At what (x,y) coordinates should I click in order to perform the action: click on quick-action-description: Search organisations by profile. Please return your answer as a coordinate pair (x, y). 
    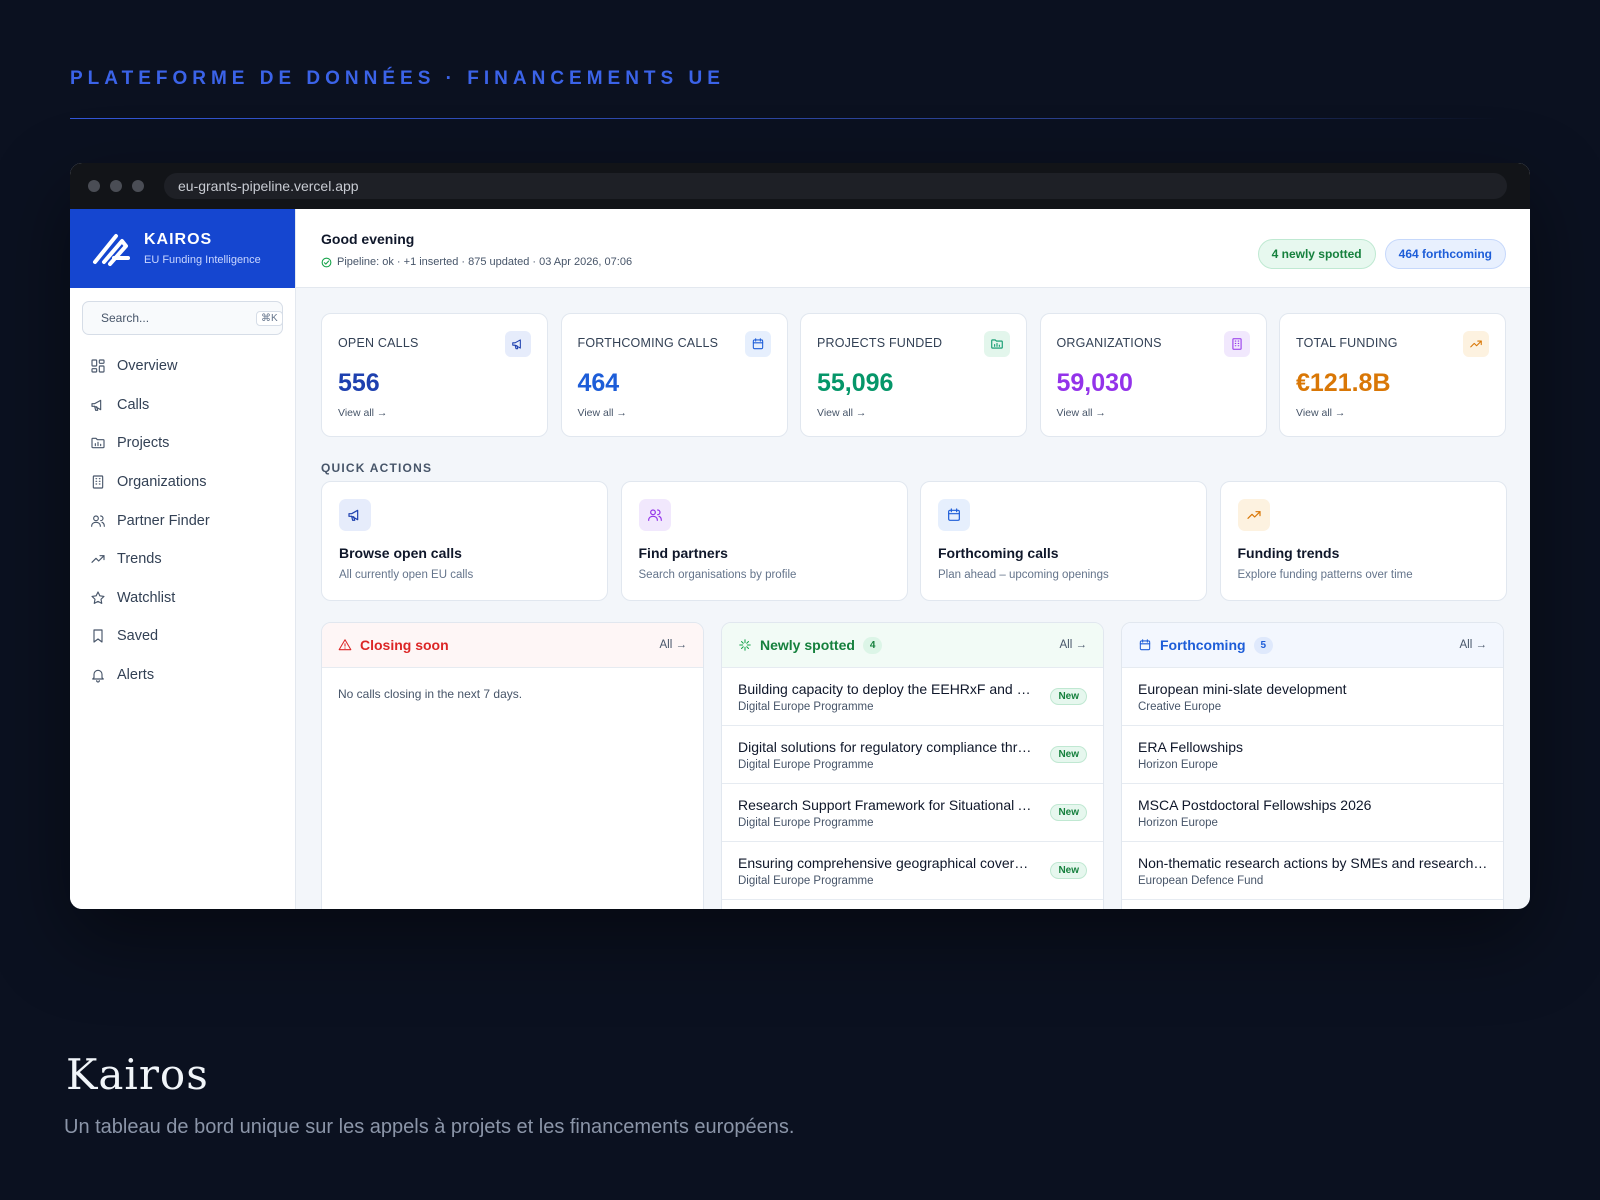
    Looking at the image, I should click on (717, 575).